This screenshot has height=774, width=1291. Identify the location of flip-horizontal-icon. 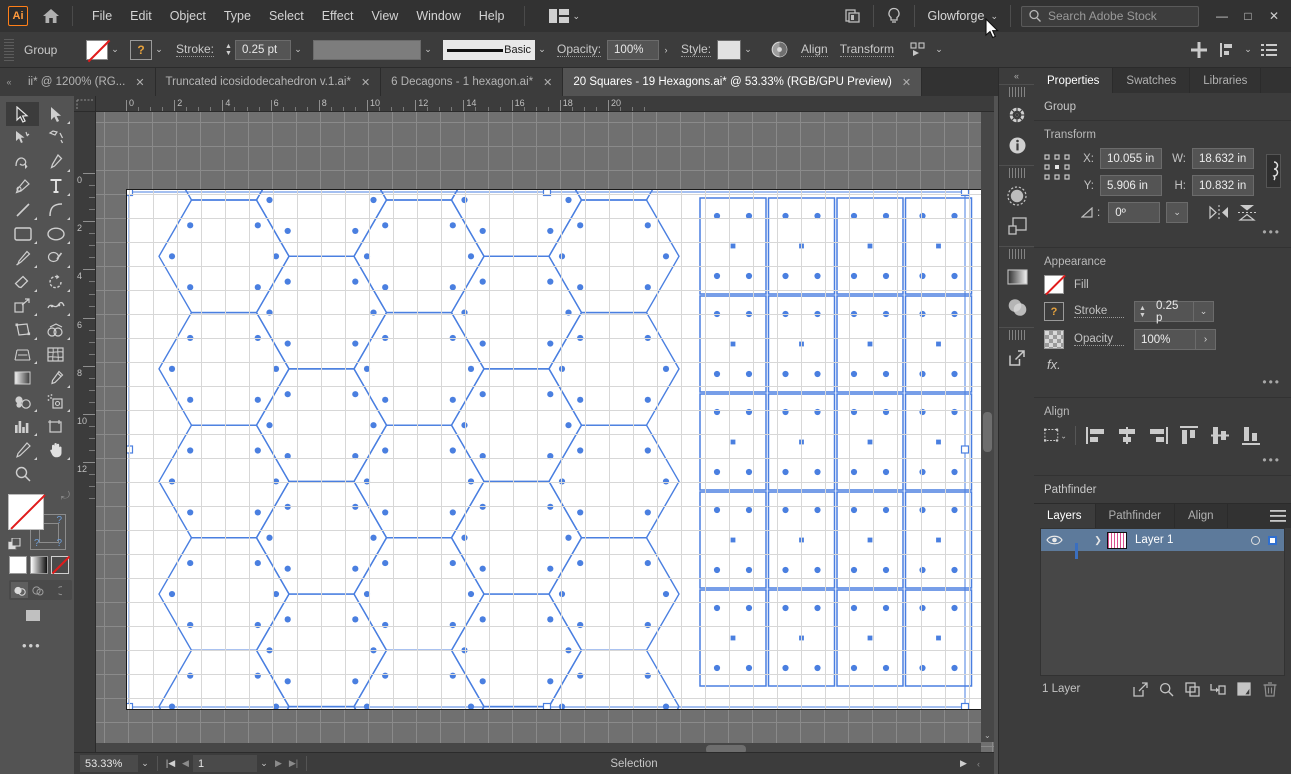
(1219, 213).